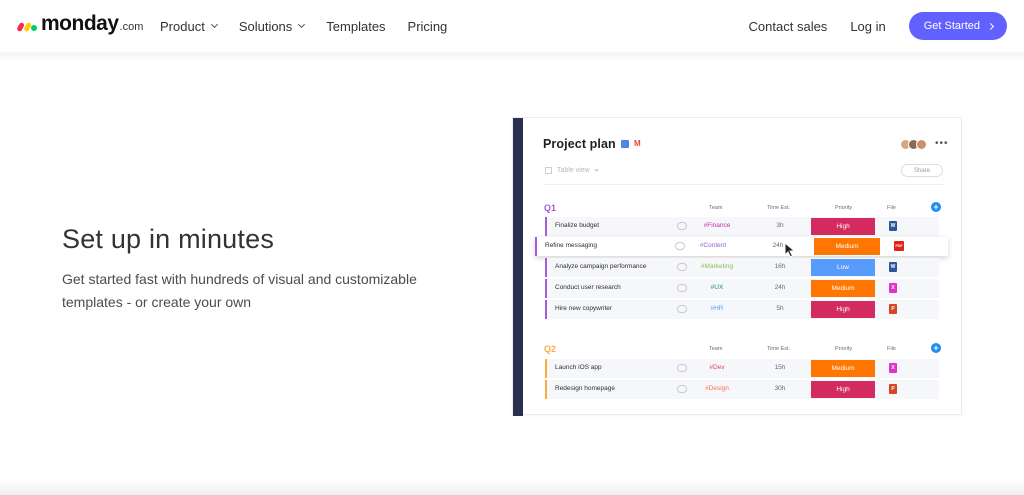  I want to click on divider, so click(743, 184).